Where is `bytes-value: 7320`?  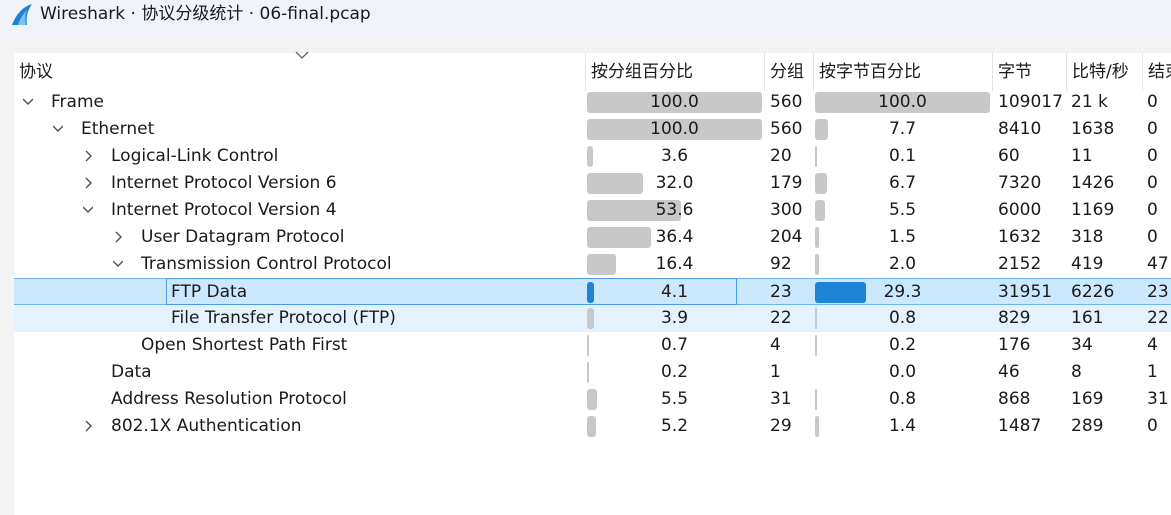 bytes-value: 7320 is located at coordinates (1020, 183).